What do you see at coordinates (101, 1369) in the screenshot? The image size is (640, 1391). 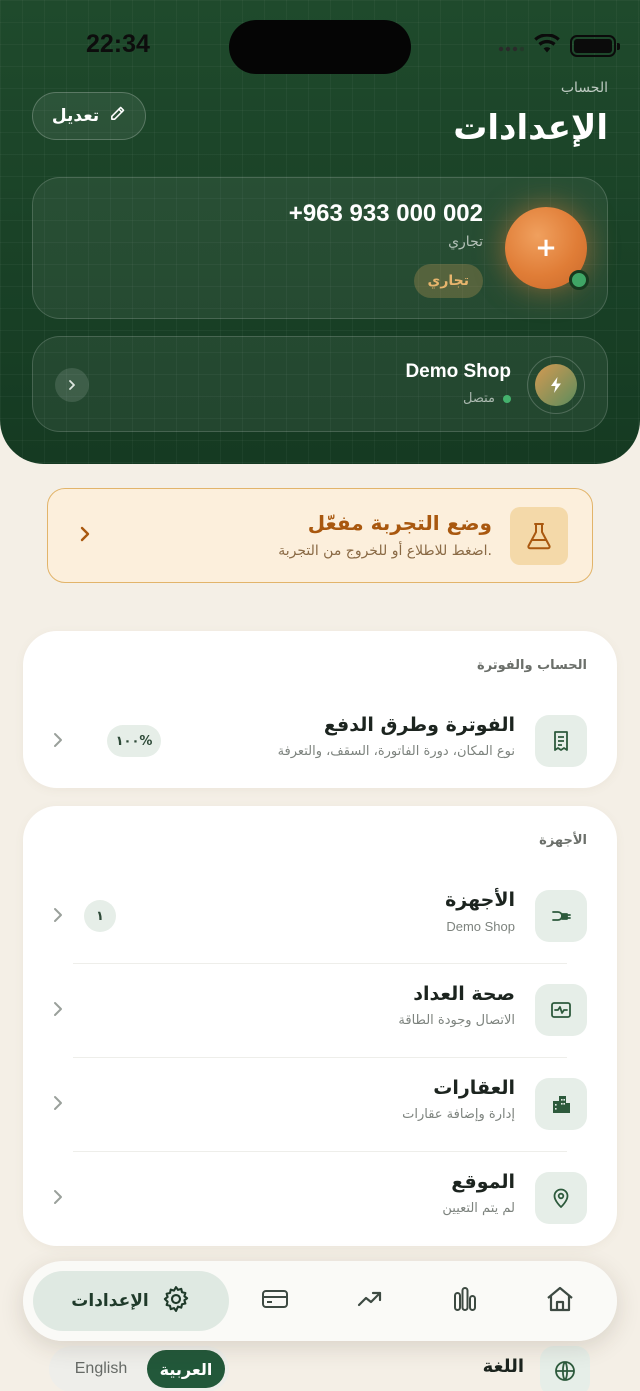 I see `language-option-english: English` at bounding box center [101, 1369].